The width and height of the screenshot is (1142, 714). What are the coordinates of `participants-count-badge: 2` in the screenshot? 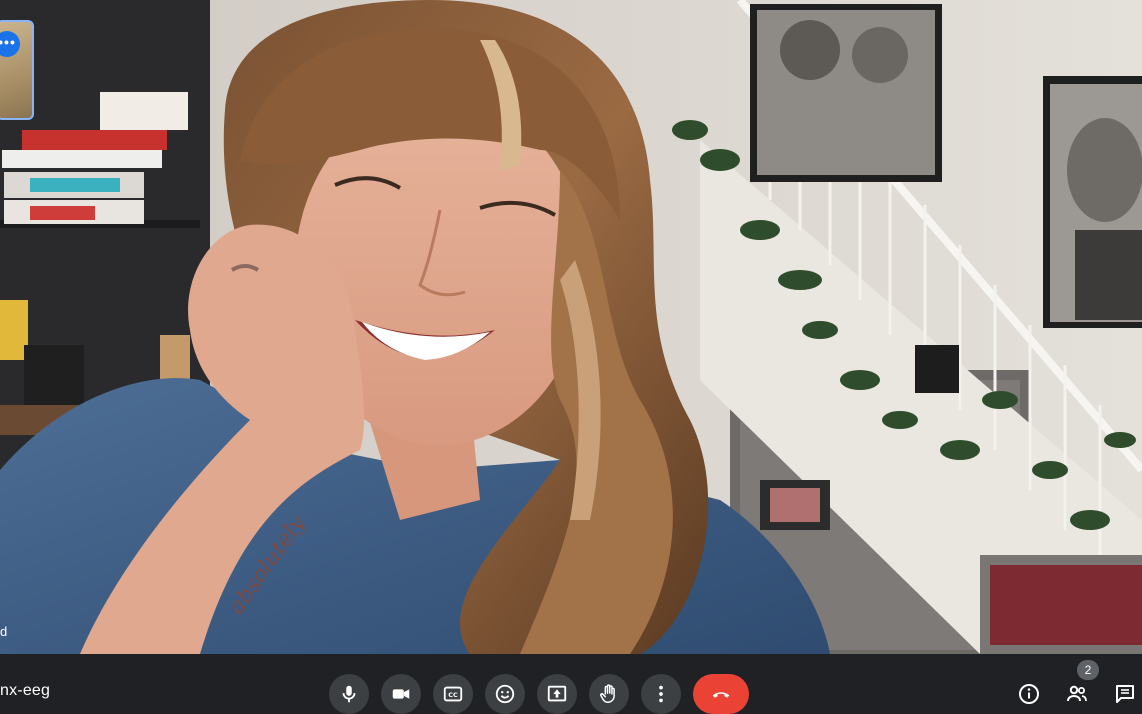 It's located at (1088, 670).